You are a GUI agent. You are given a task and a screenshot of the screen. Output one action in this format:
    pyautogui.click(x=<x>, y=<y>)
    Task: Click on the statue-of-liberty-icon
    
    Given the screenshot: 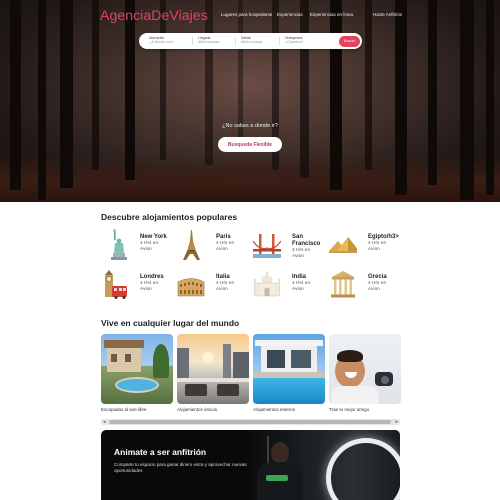 What is the action you would take?
    pyautogui.click(x=119, y=244)
    